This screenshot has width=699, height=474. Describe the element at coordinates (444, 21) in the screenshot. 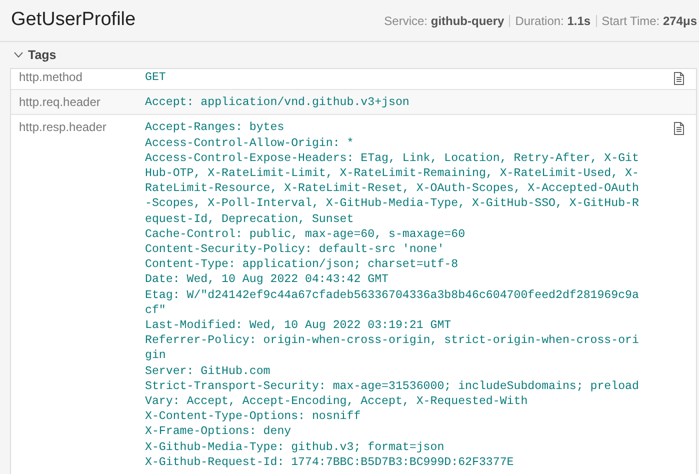

I see `meta-item: Service: github-query` at that location.